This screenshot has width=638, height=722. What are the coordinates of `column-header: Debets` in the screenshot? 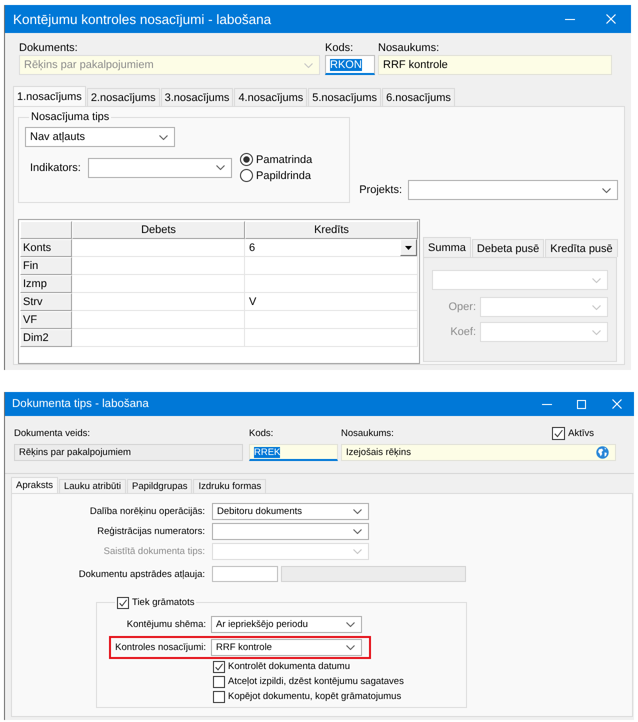 It's located at (158, 230).